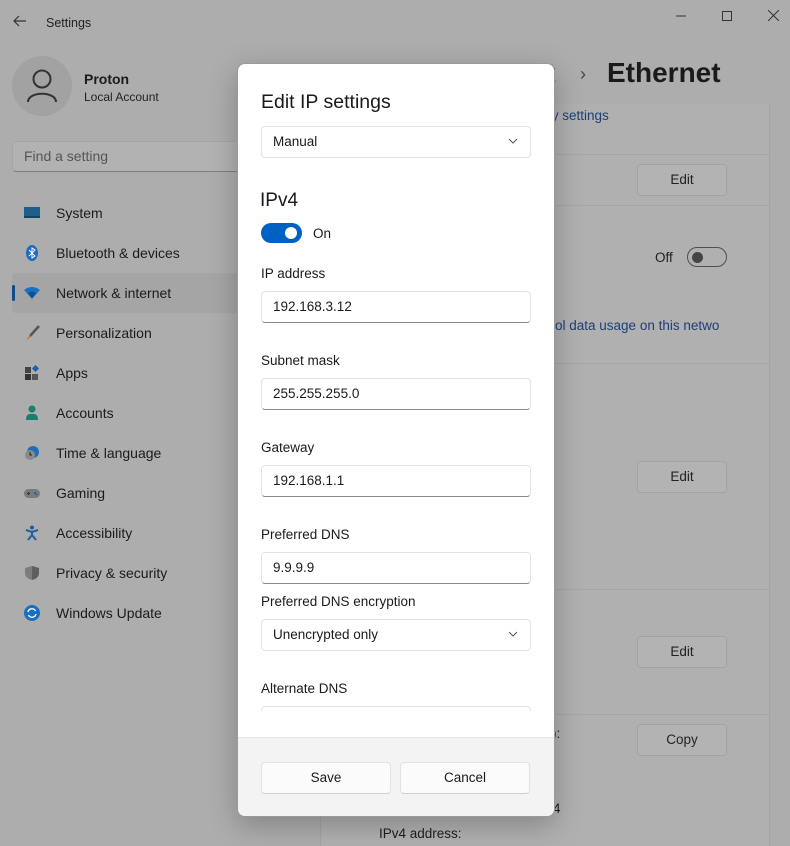  I want to click on profile-account-type: Local Account, so click(121, 97).